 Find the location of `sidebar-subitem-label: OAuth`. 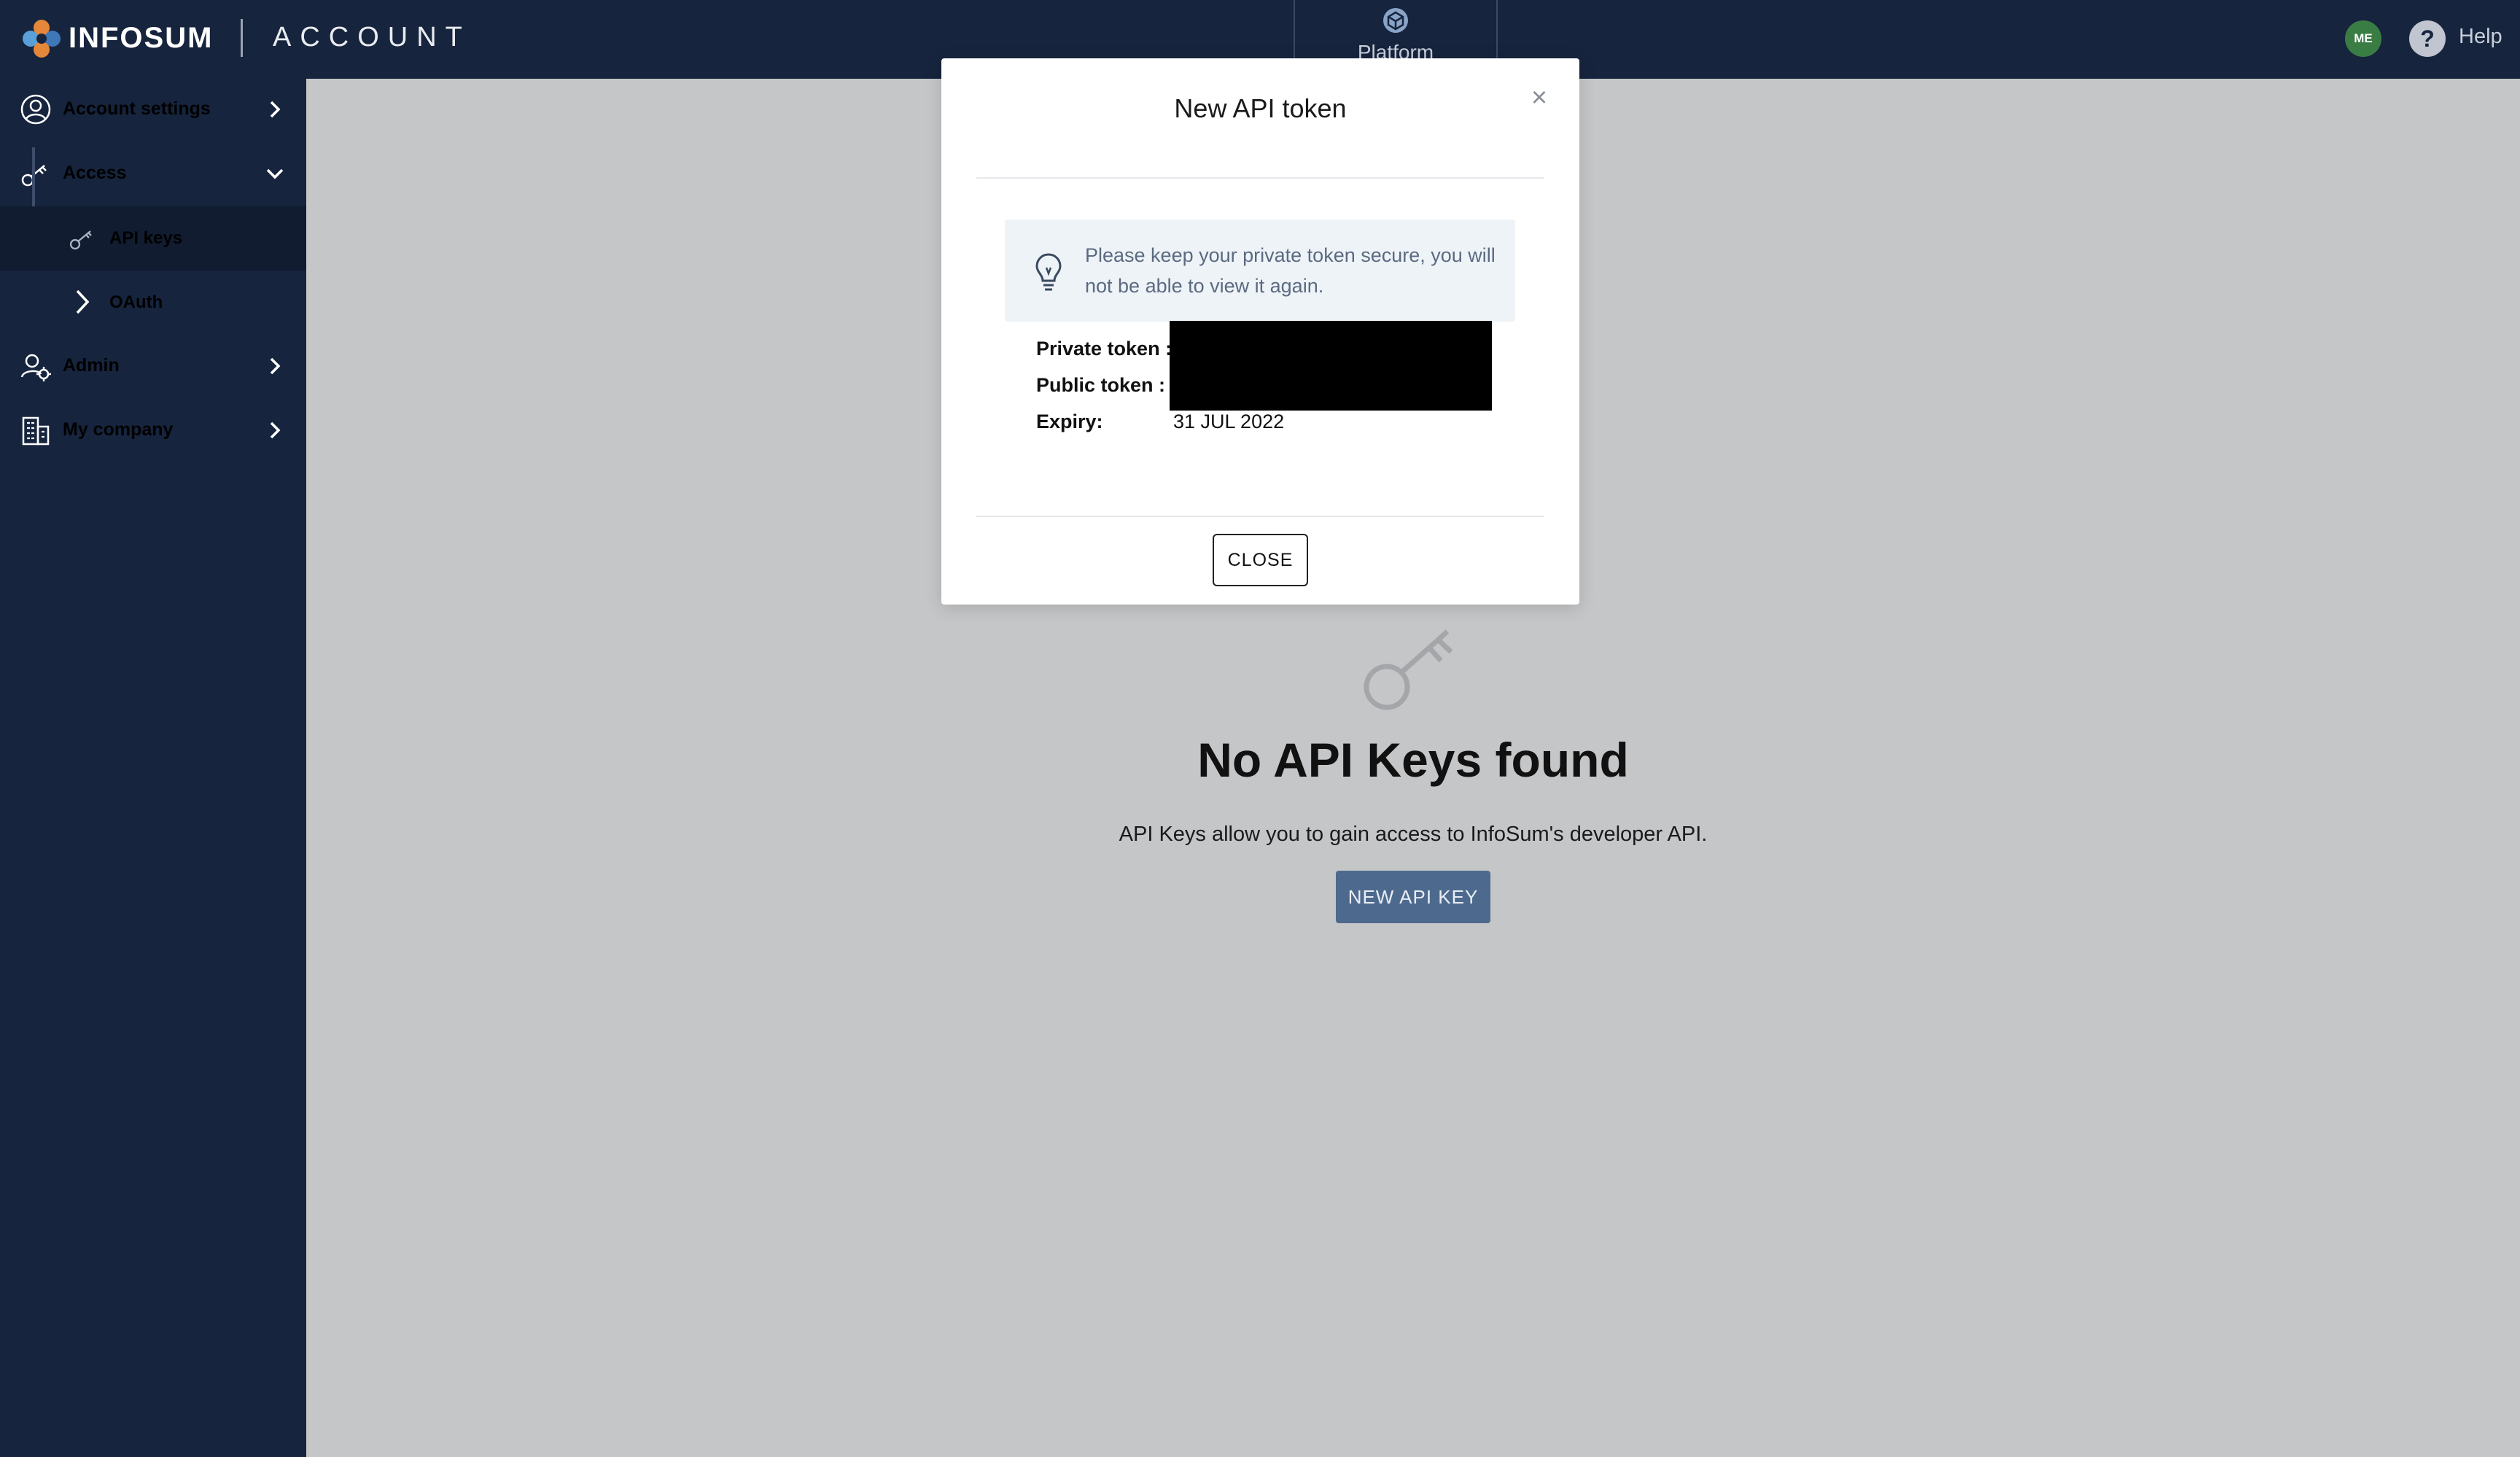

sidebar-subitem-label: OAuth is located at coordinates (136, 302).